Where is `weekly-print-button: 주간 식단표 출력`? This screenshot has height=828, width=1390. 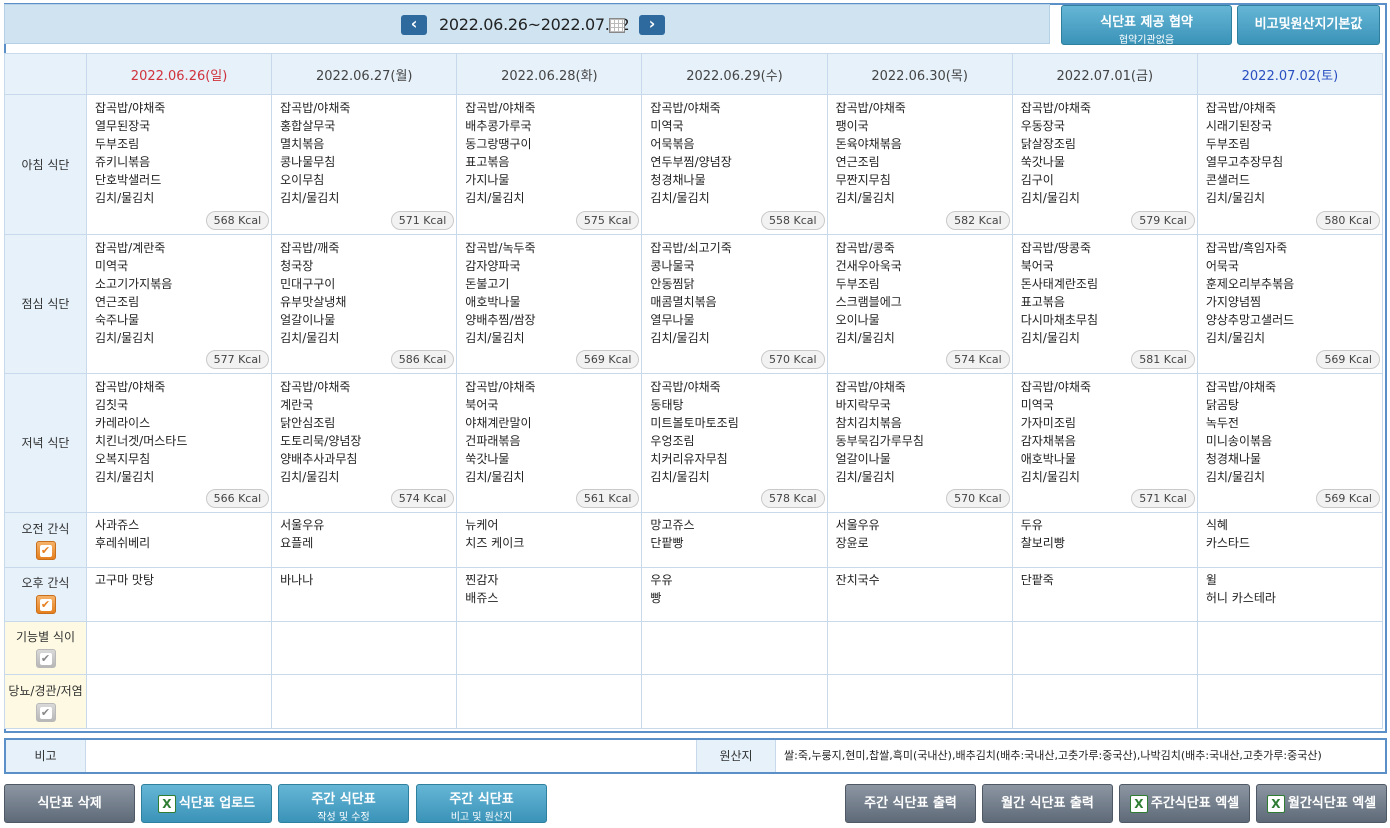 weekly-print-button: 주간 식단표 출력 is located at coordinates (910, 803).